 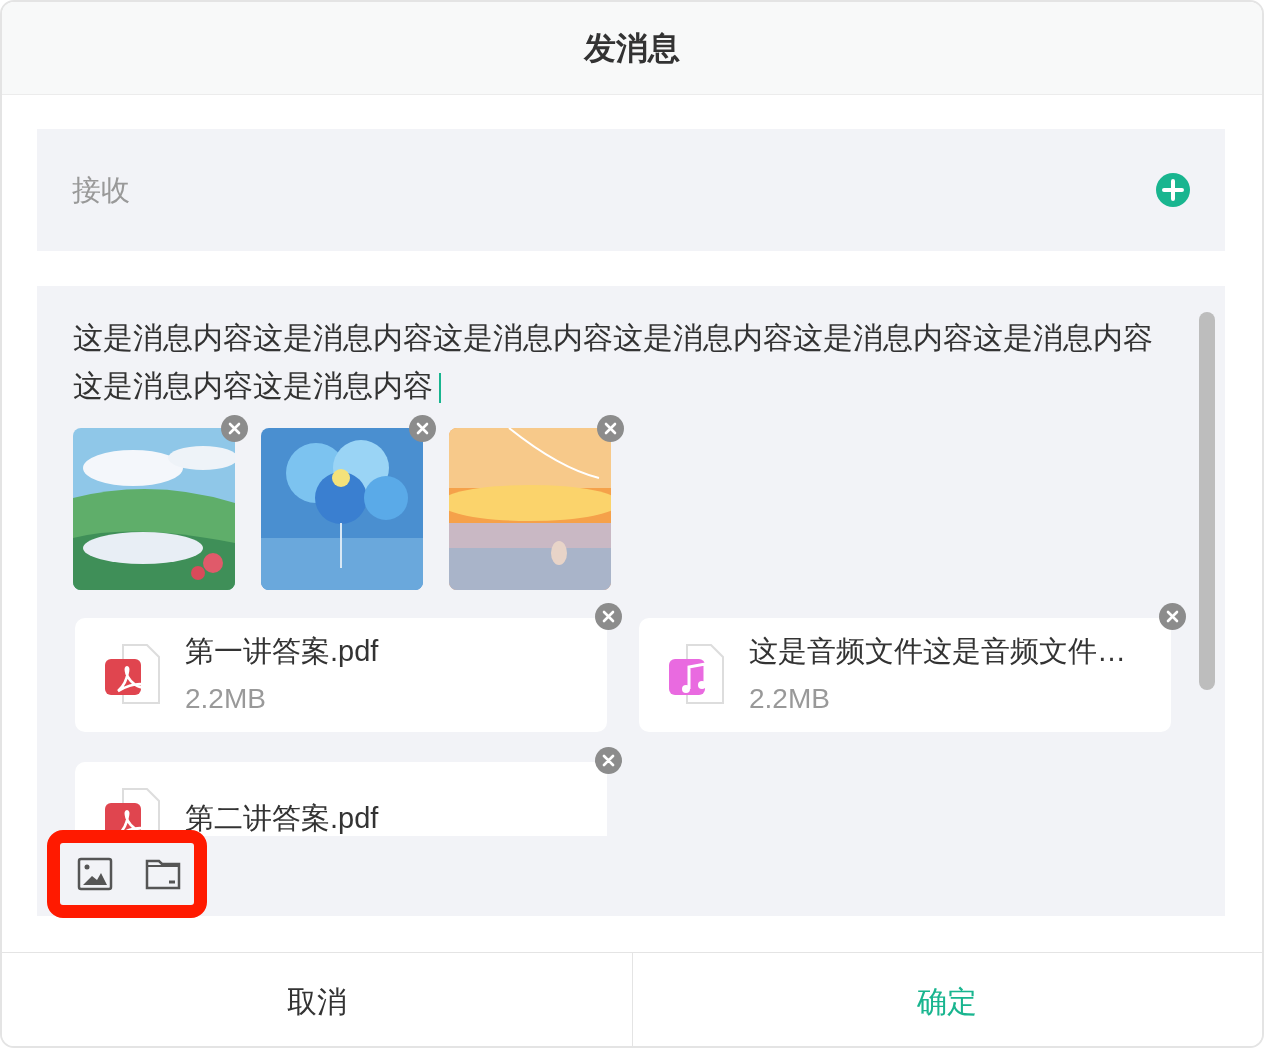 I want to click on message-text: 这是消息内容这是消息内容这是消息内容这是消息内容这是消息内容这是消息内容这是消息内容这是消息内容, so click(x=623, y=362).